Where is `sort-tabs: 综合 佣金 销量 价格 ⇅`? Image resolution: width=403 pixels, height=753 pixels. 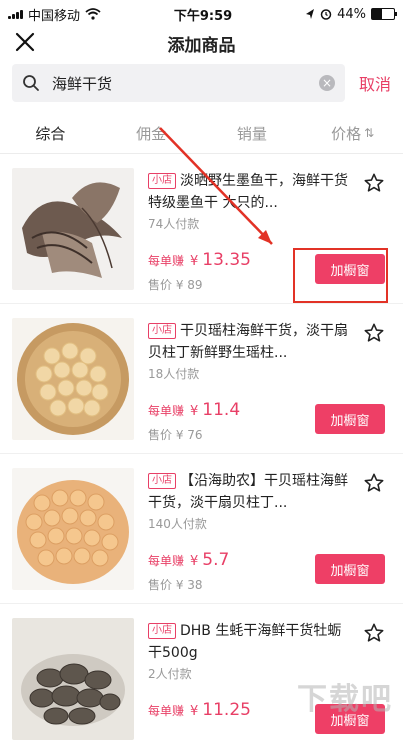 sort-tabs: 综合 佣金 销量 价格 ⇅ is located at coordinates (201, 133).